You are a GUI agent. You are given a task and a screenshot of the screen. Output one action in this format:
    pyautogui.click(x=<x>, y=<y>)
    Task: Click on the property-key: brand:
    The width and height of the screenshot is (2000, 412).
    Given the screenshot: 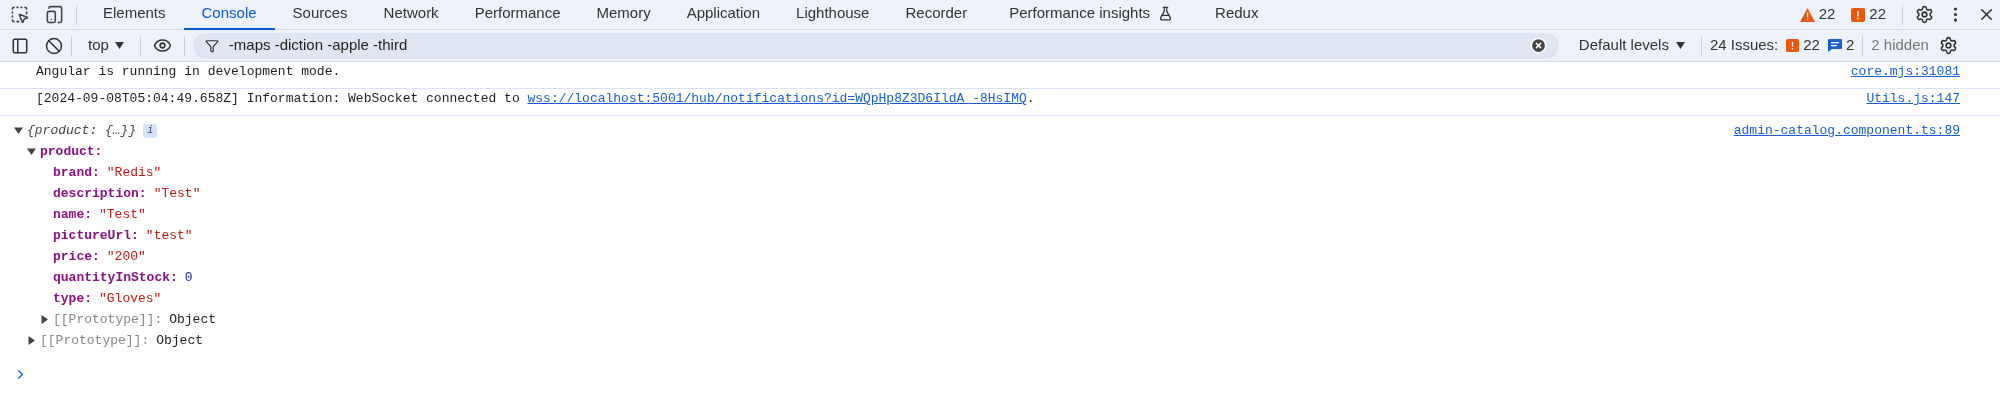 What is the action you would take?
    pyautogui.click(x=76, y=172)
    